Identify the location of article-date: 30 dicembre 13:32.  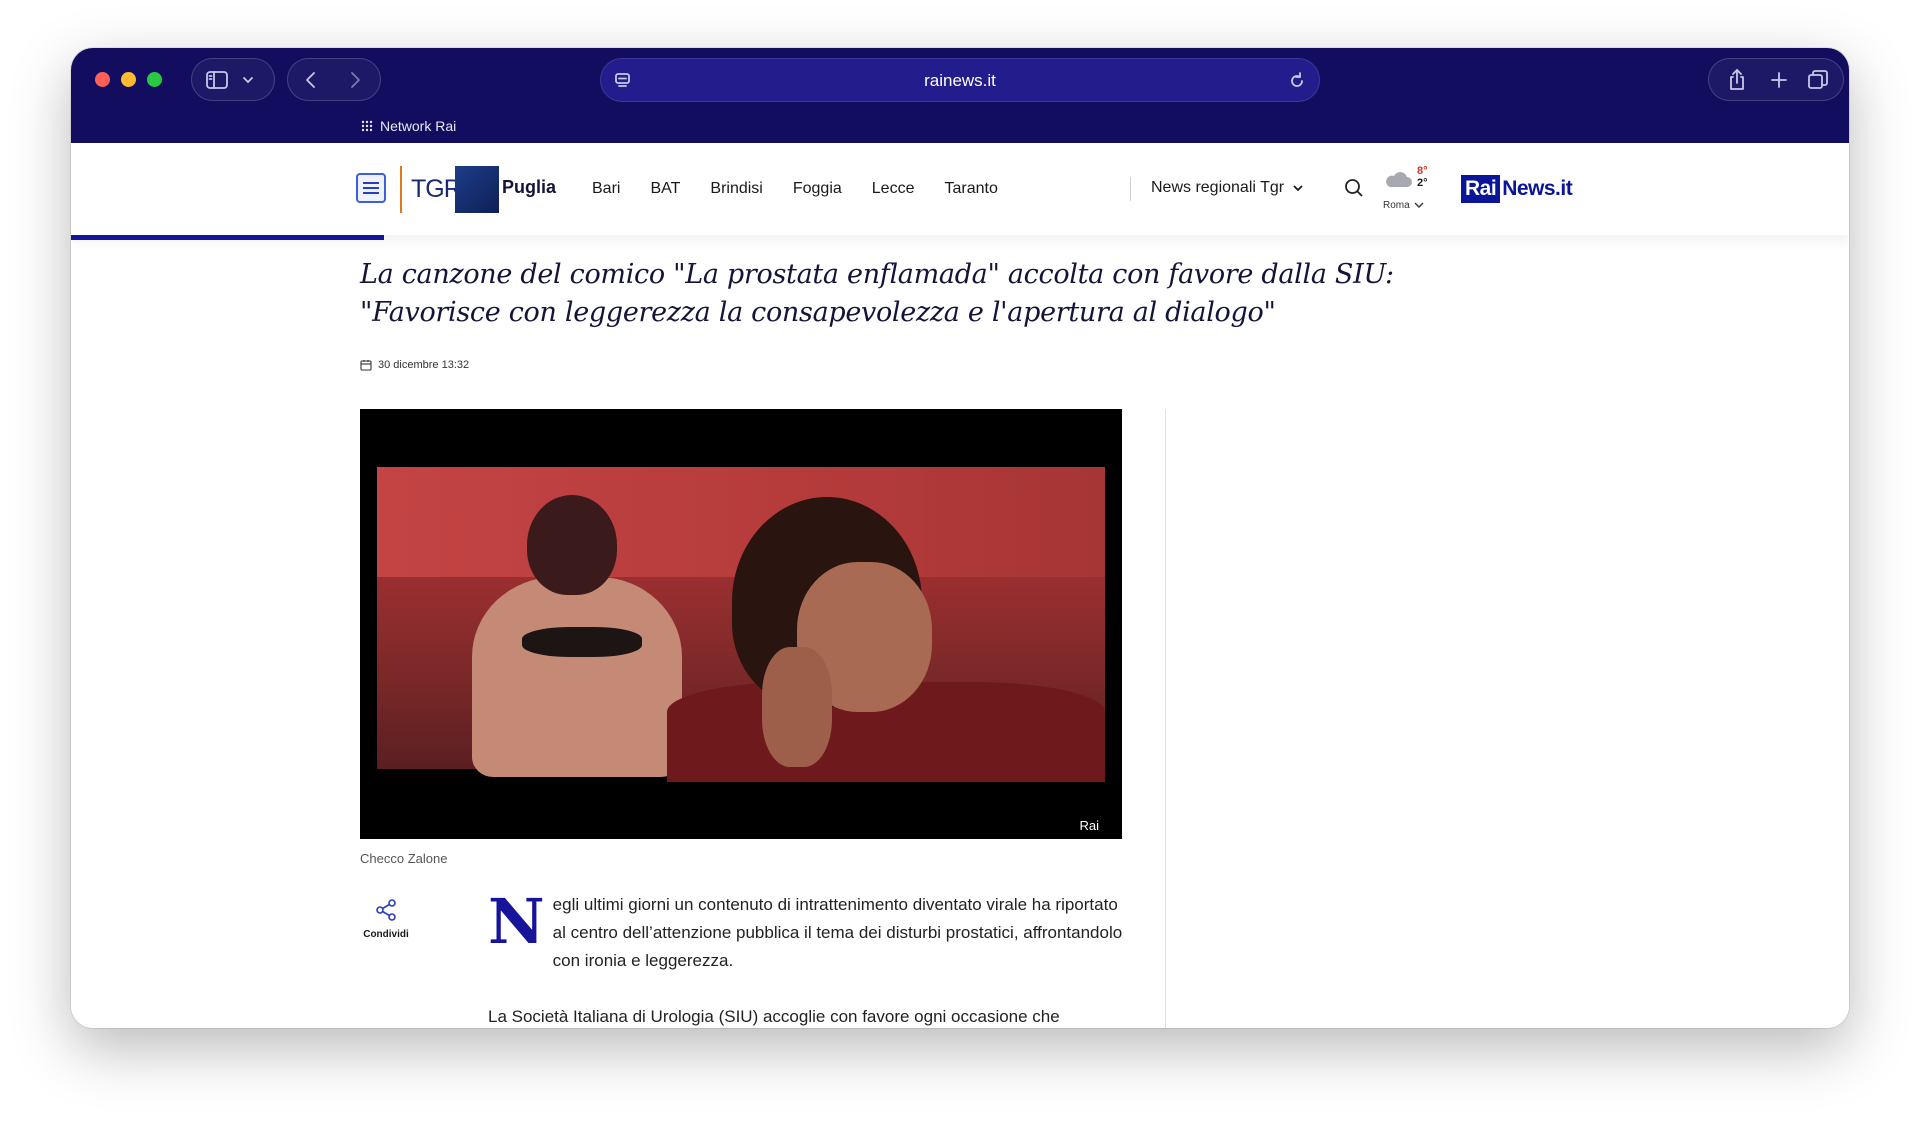
(414, 365).